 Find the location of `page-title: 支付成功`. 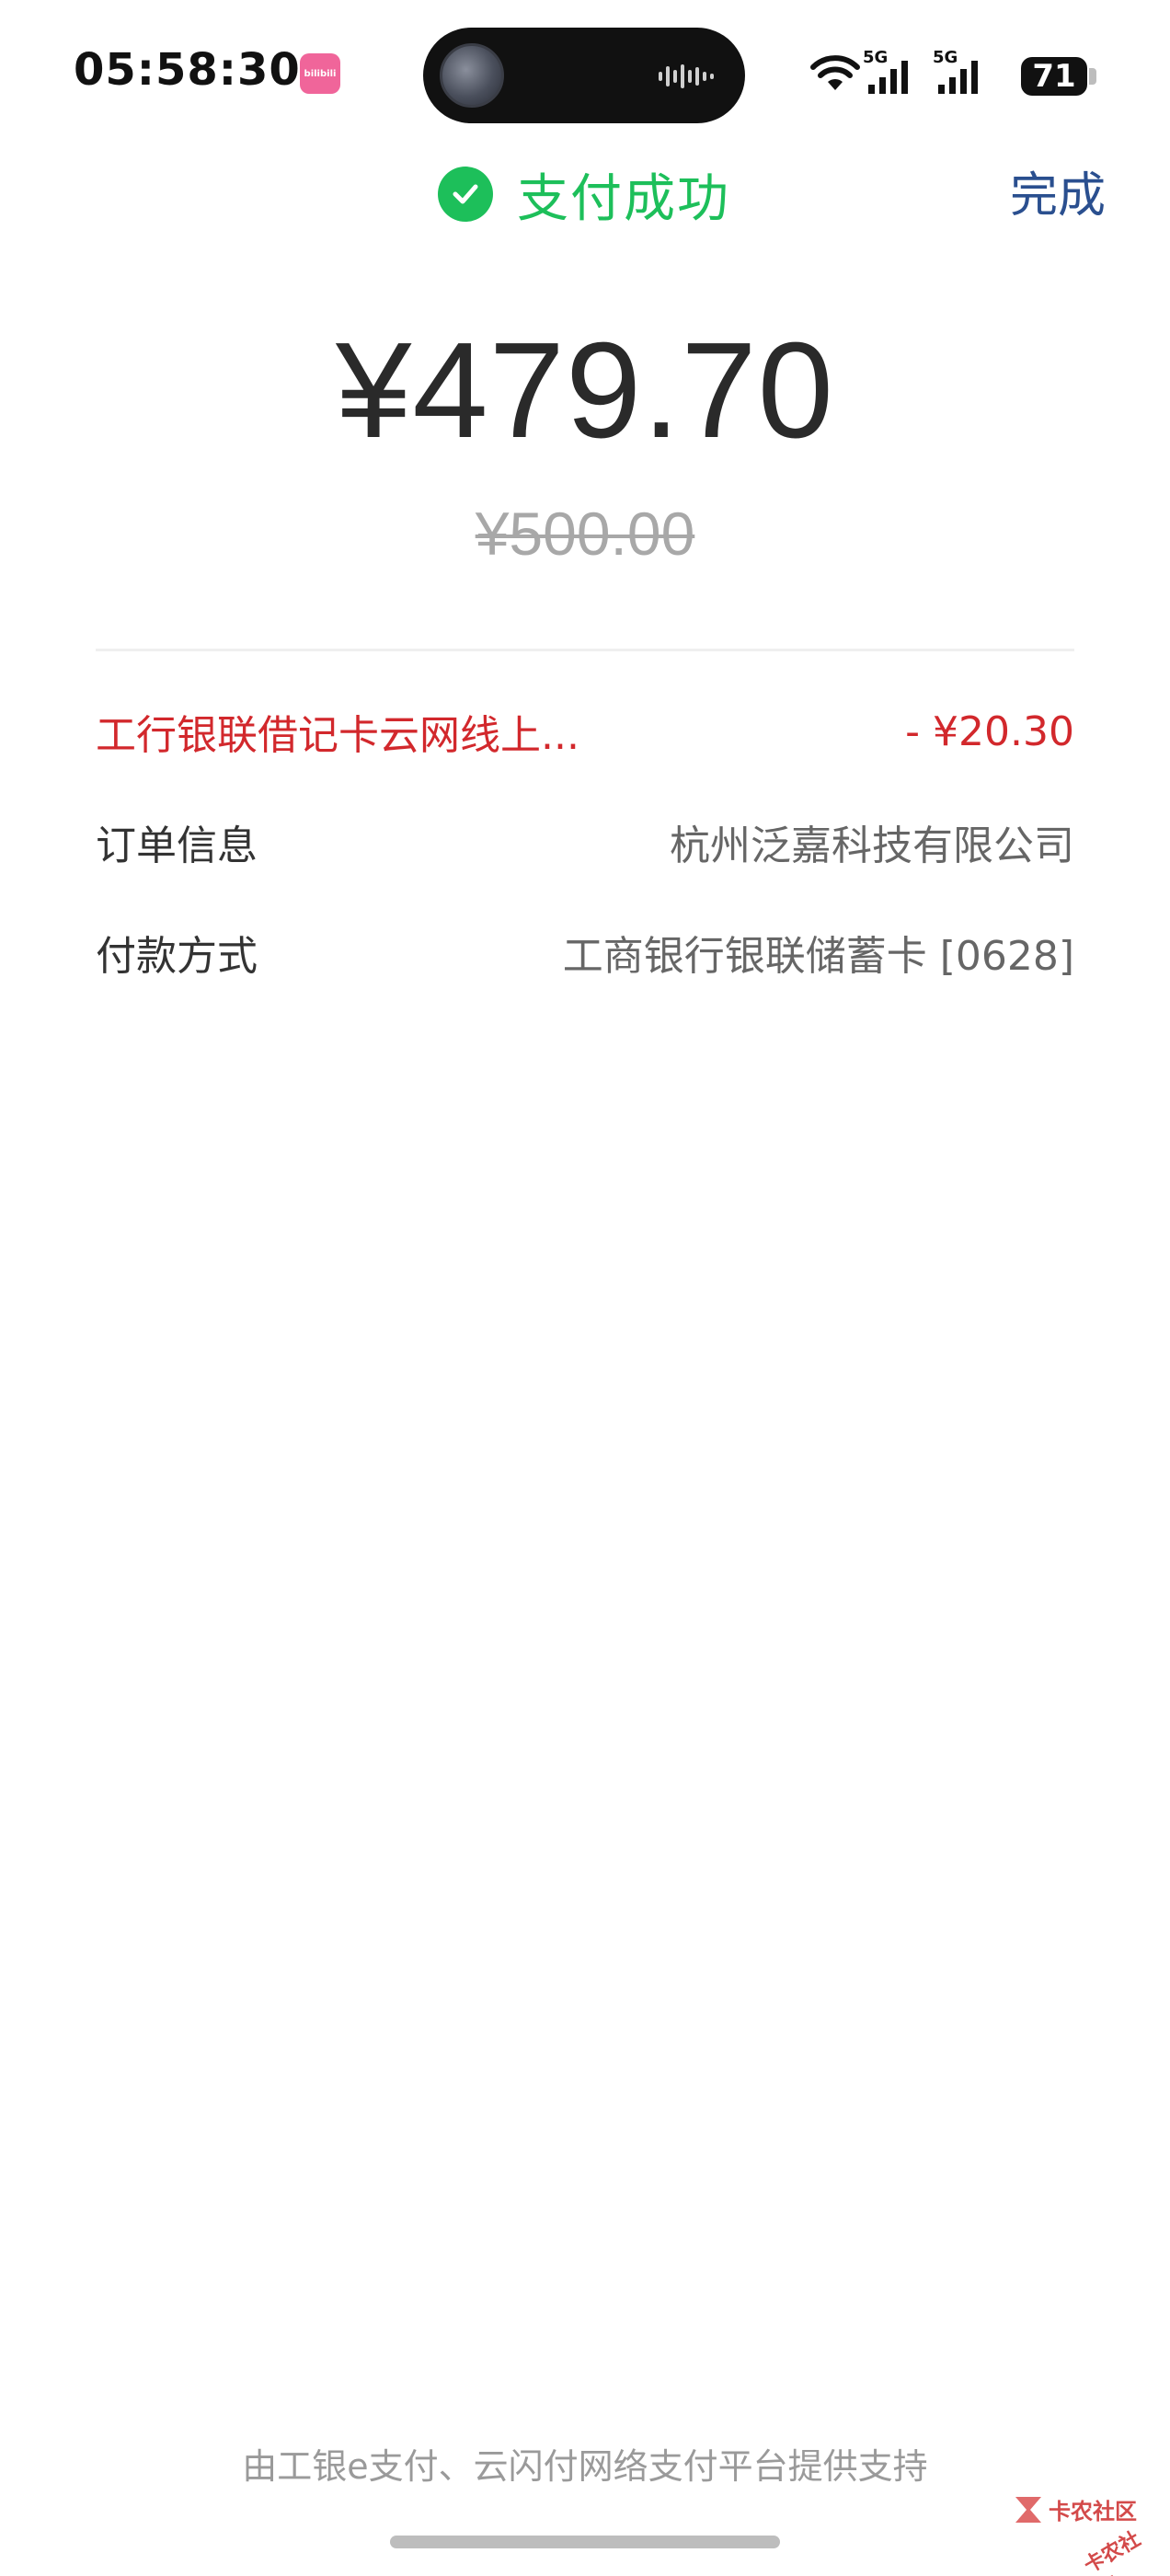

page-title: 支付成功 is located at coordinates (623, 198).